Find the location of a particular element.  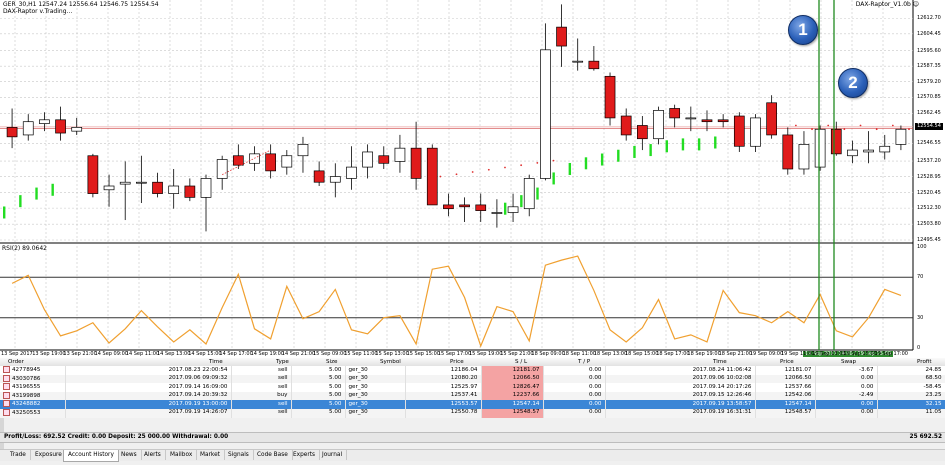

price-axis-tick: 12520.45 is located at coordinates (929, 192).